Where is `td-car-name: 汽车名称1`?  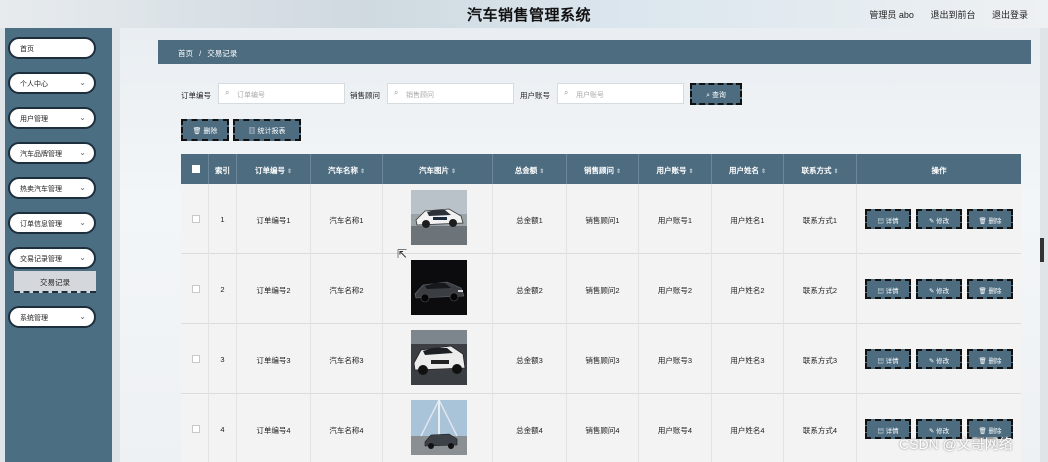 td-car-name: 汽车名称1 is located at coordinates (347, 219).